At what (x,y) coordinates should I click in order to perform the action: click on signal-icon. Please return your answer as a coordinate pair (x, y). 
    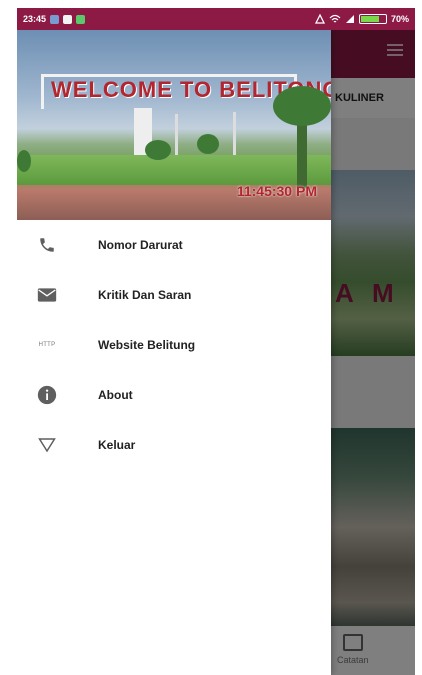
    Looking at the image, I should click on (349, 19).